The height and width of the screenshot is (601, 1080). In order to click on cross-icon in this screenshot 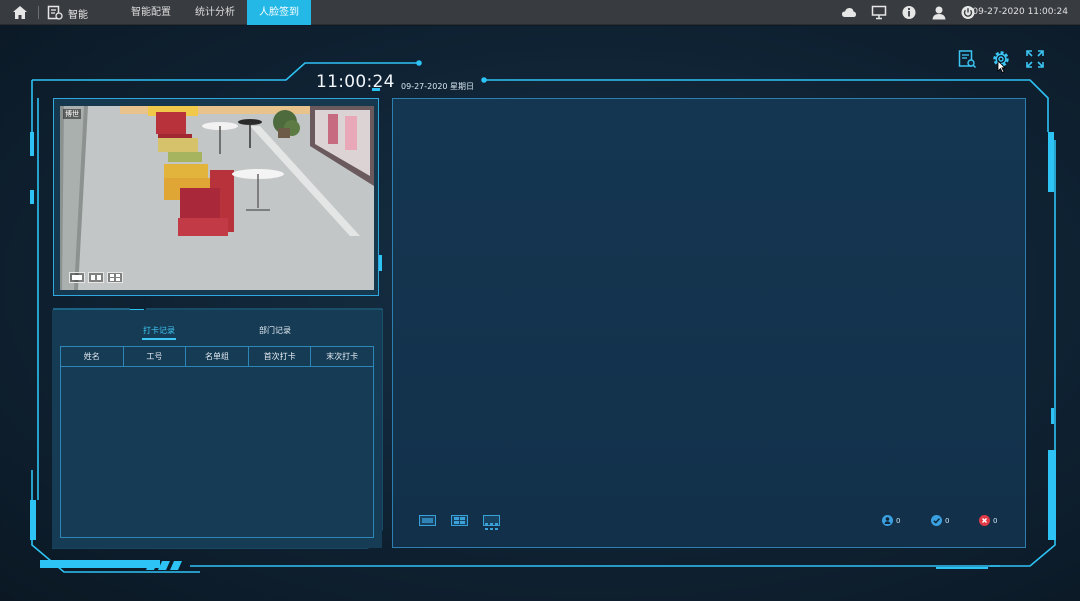, I will do `click(984, 520)`.